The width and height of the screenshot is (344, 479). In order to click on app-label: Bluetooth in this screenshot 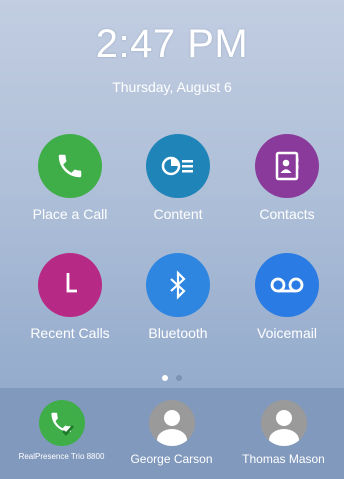, I will do `click(178, 333)`.